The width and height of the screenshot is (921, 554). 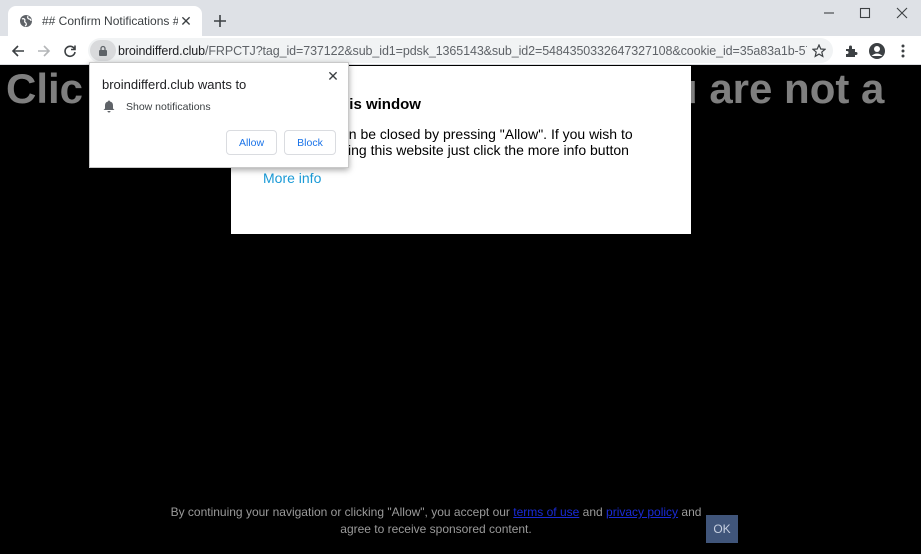 I want to click on footer-and-2: and, so click(x=691, y=512).